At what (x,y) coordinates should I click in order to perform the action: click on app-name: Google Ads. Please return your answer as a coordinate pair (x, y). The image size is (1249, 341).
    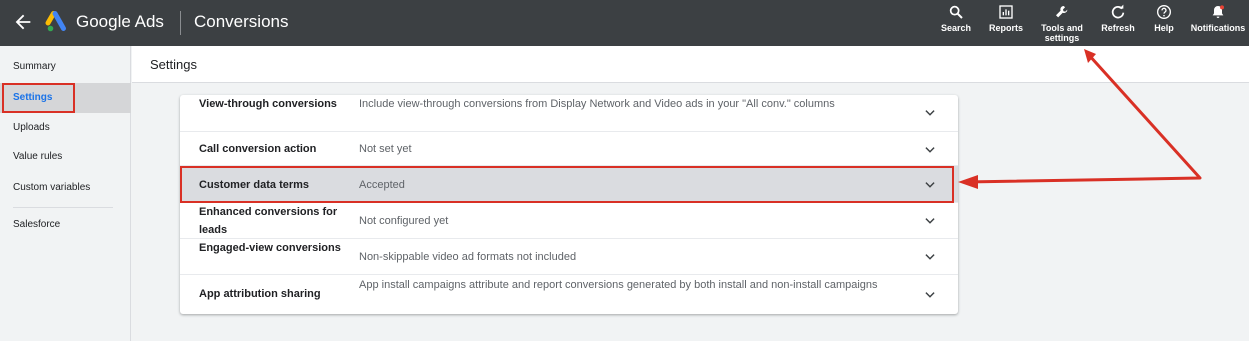
    Looking at the image, I should click on (120, 21).